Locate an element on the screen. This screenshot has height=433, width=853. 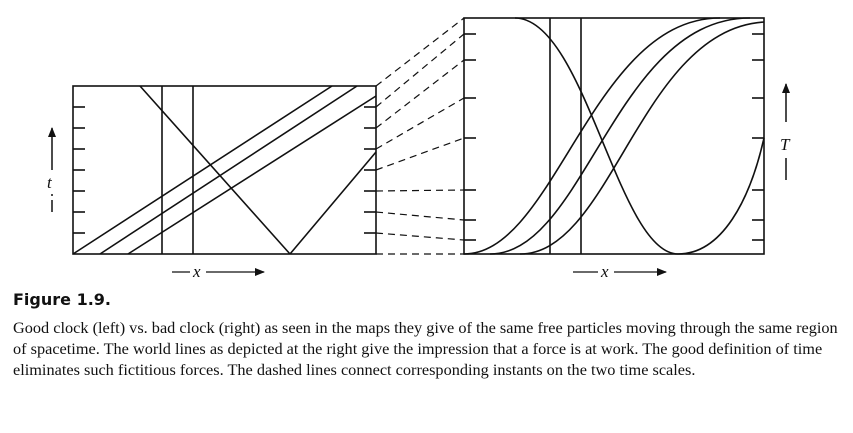
right-worldline-reflect-up is located at coordinates (721, 196).